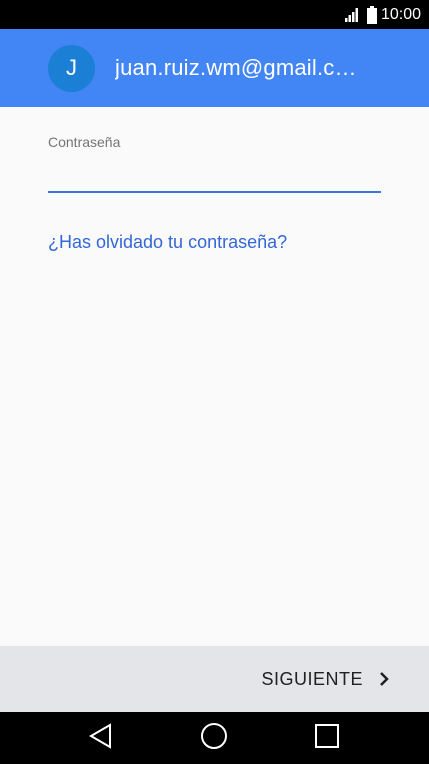 This screenshot has height=764, width=429. Describe the element at coordinates (400, 14) in the screenshot. I see `status-time: 10:00` at that location.